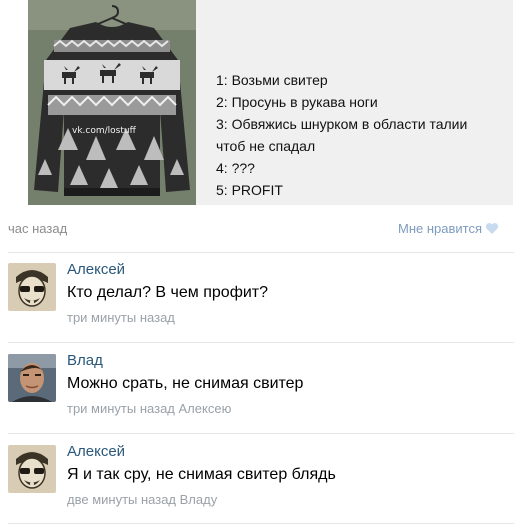 The image size is (519, 525). I want to click on reply-to-link: Владу, so click(199, 499).